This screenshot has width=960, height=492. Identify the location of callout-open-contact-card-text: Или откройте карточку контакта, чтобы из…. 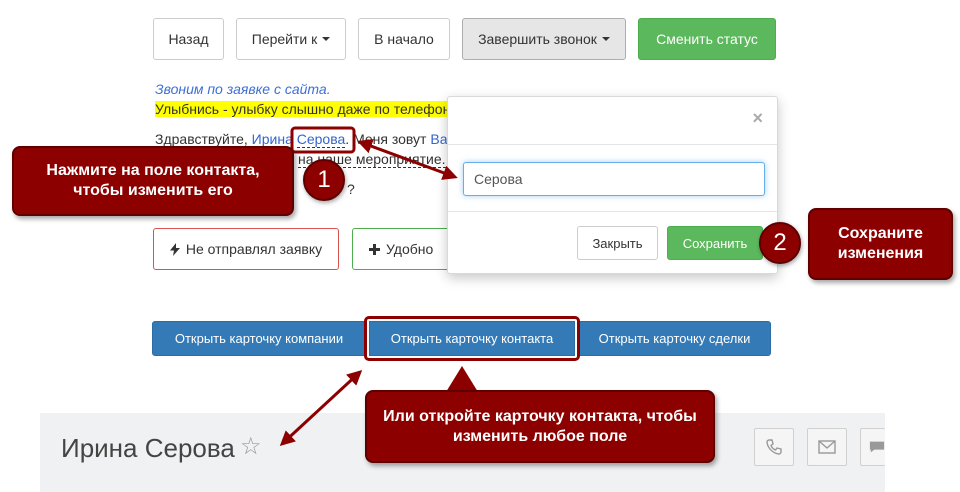
(540, 426).